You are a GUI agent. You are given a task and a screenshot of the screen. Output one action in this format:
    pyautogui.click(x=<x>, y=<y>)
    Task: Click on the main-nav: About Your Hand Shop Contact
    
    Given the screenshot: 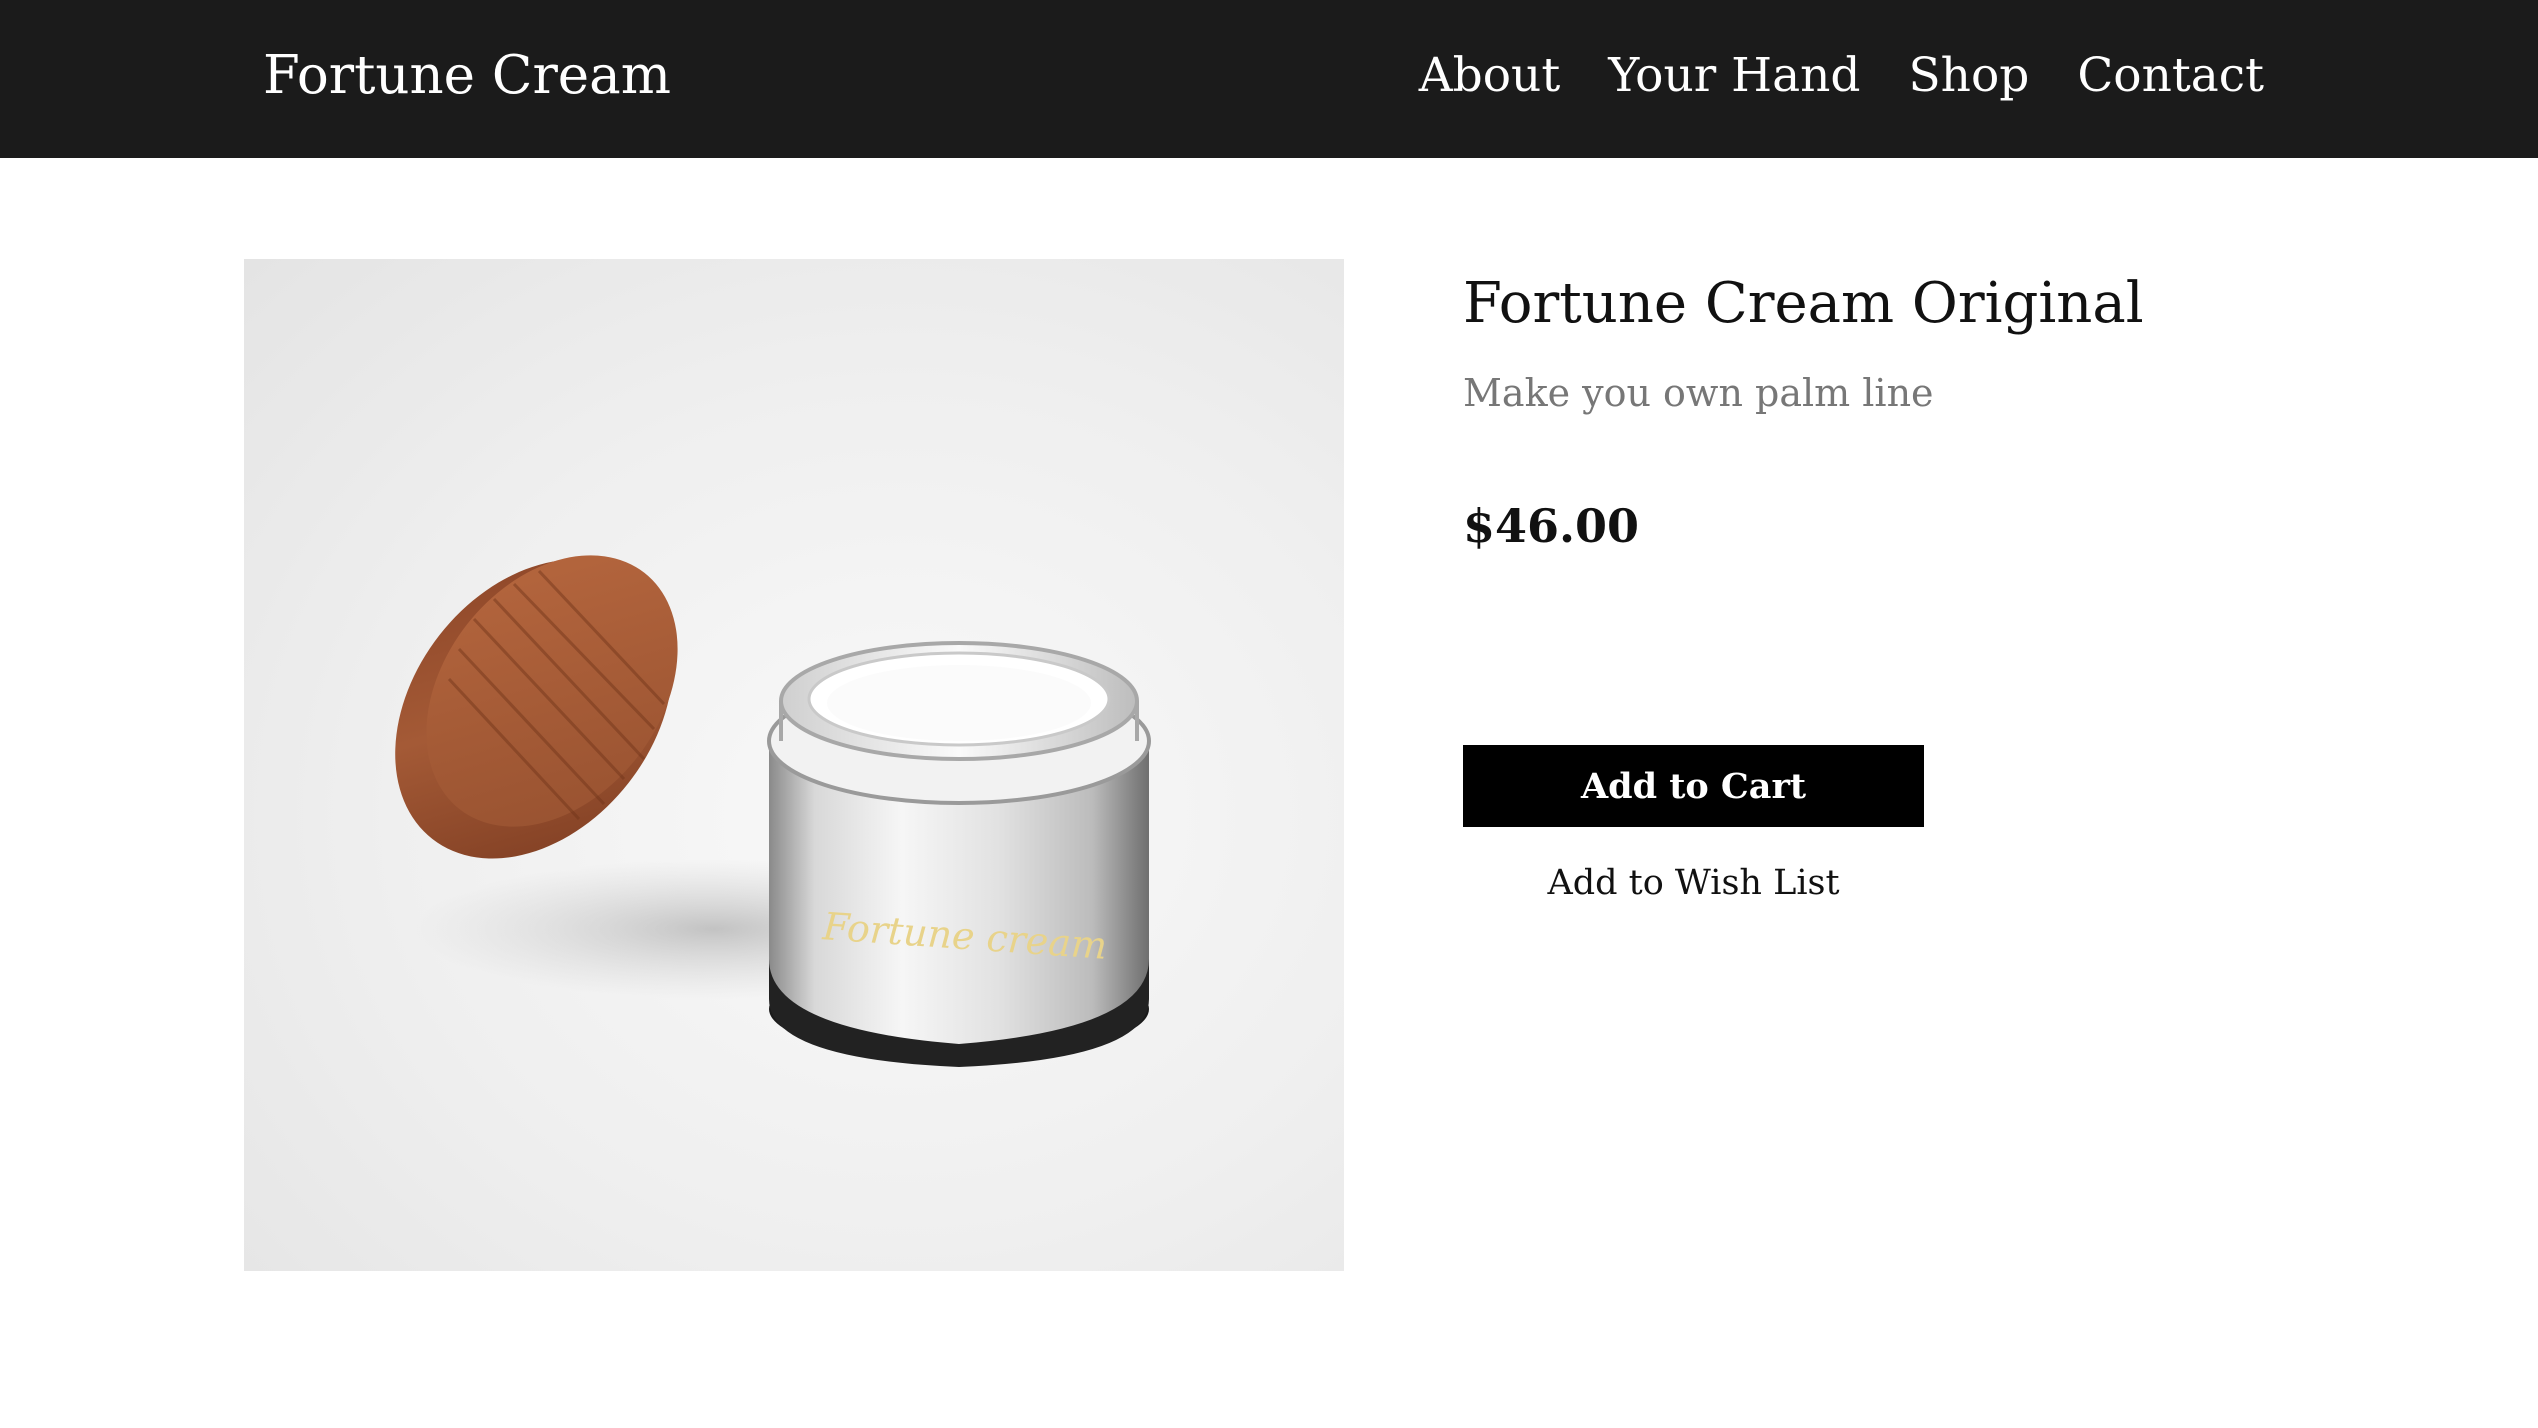 What is the action you would take?
    pyautogui.click(x=1841, y=76)
    